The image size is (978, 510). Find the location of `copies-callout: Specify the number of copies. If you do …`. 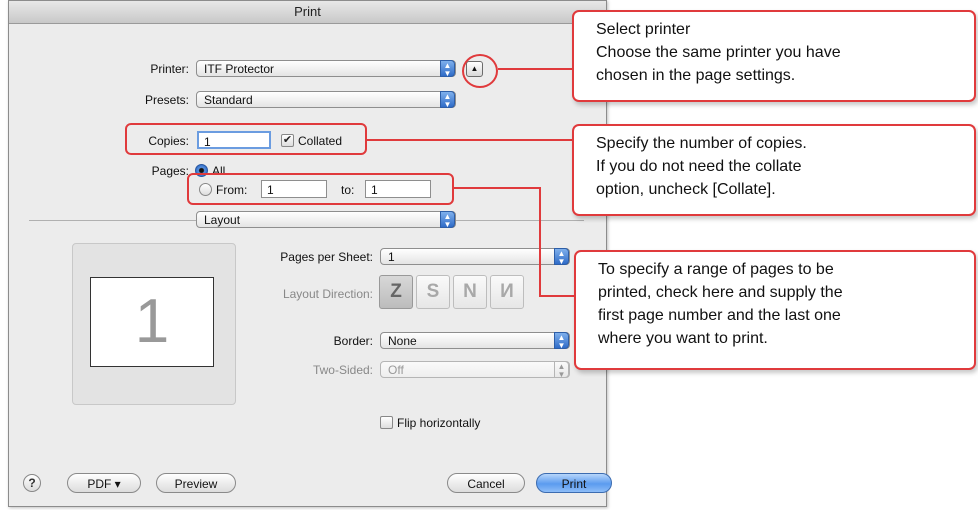

copies-callout: Specify the number of copies. If you do … is located at coordinates (774, 170).